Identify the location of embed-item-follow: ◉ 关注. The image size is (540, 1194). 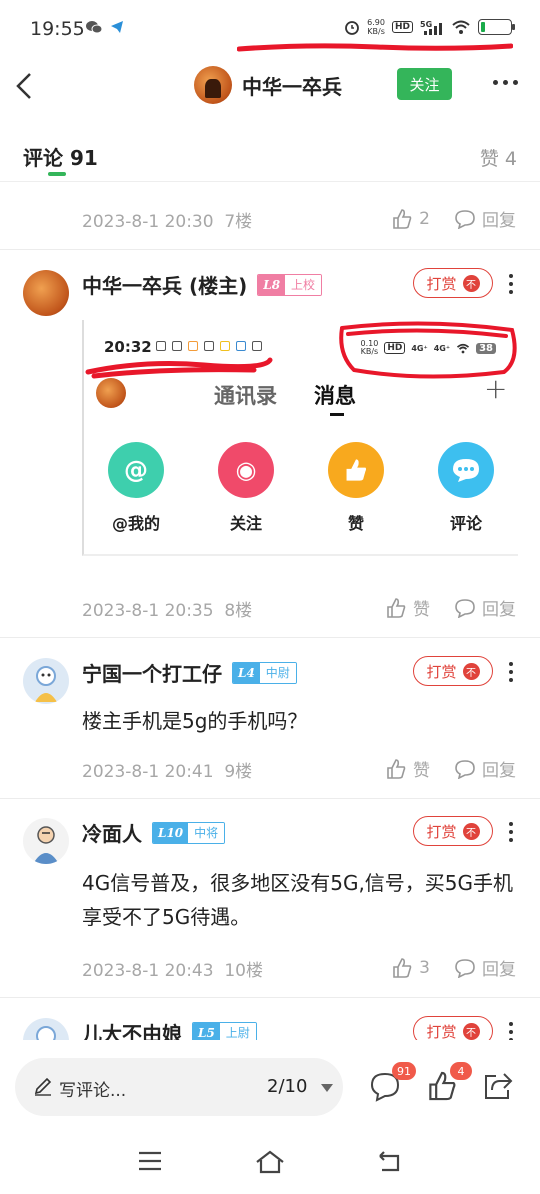
(246, 488).